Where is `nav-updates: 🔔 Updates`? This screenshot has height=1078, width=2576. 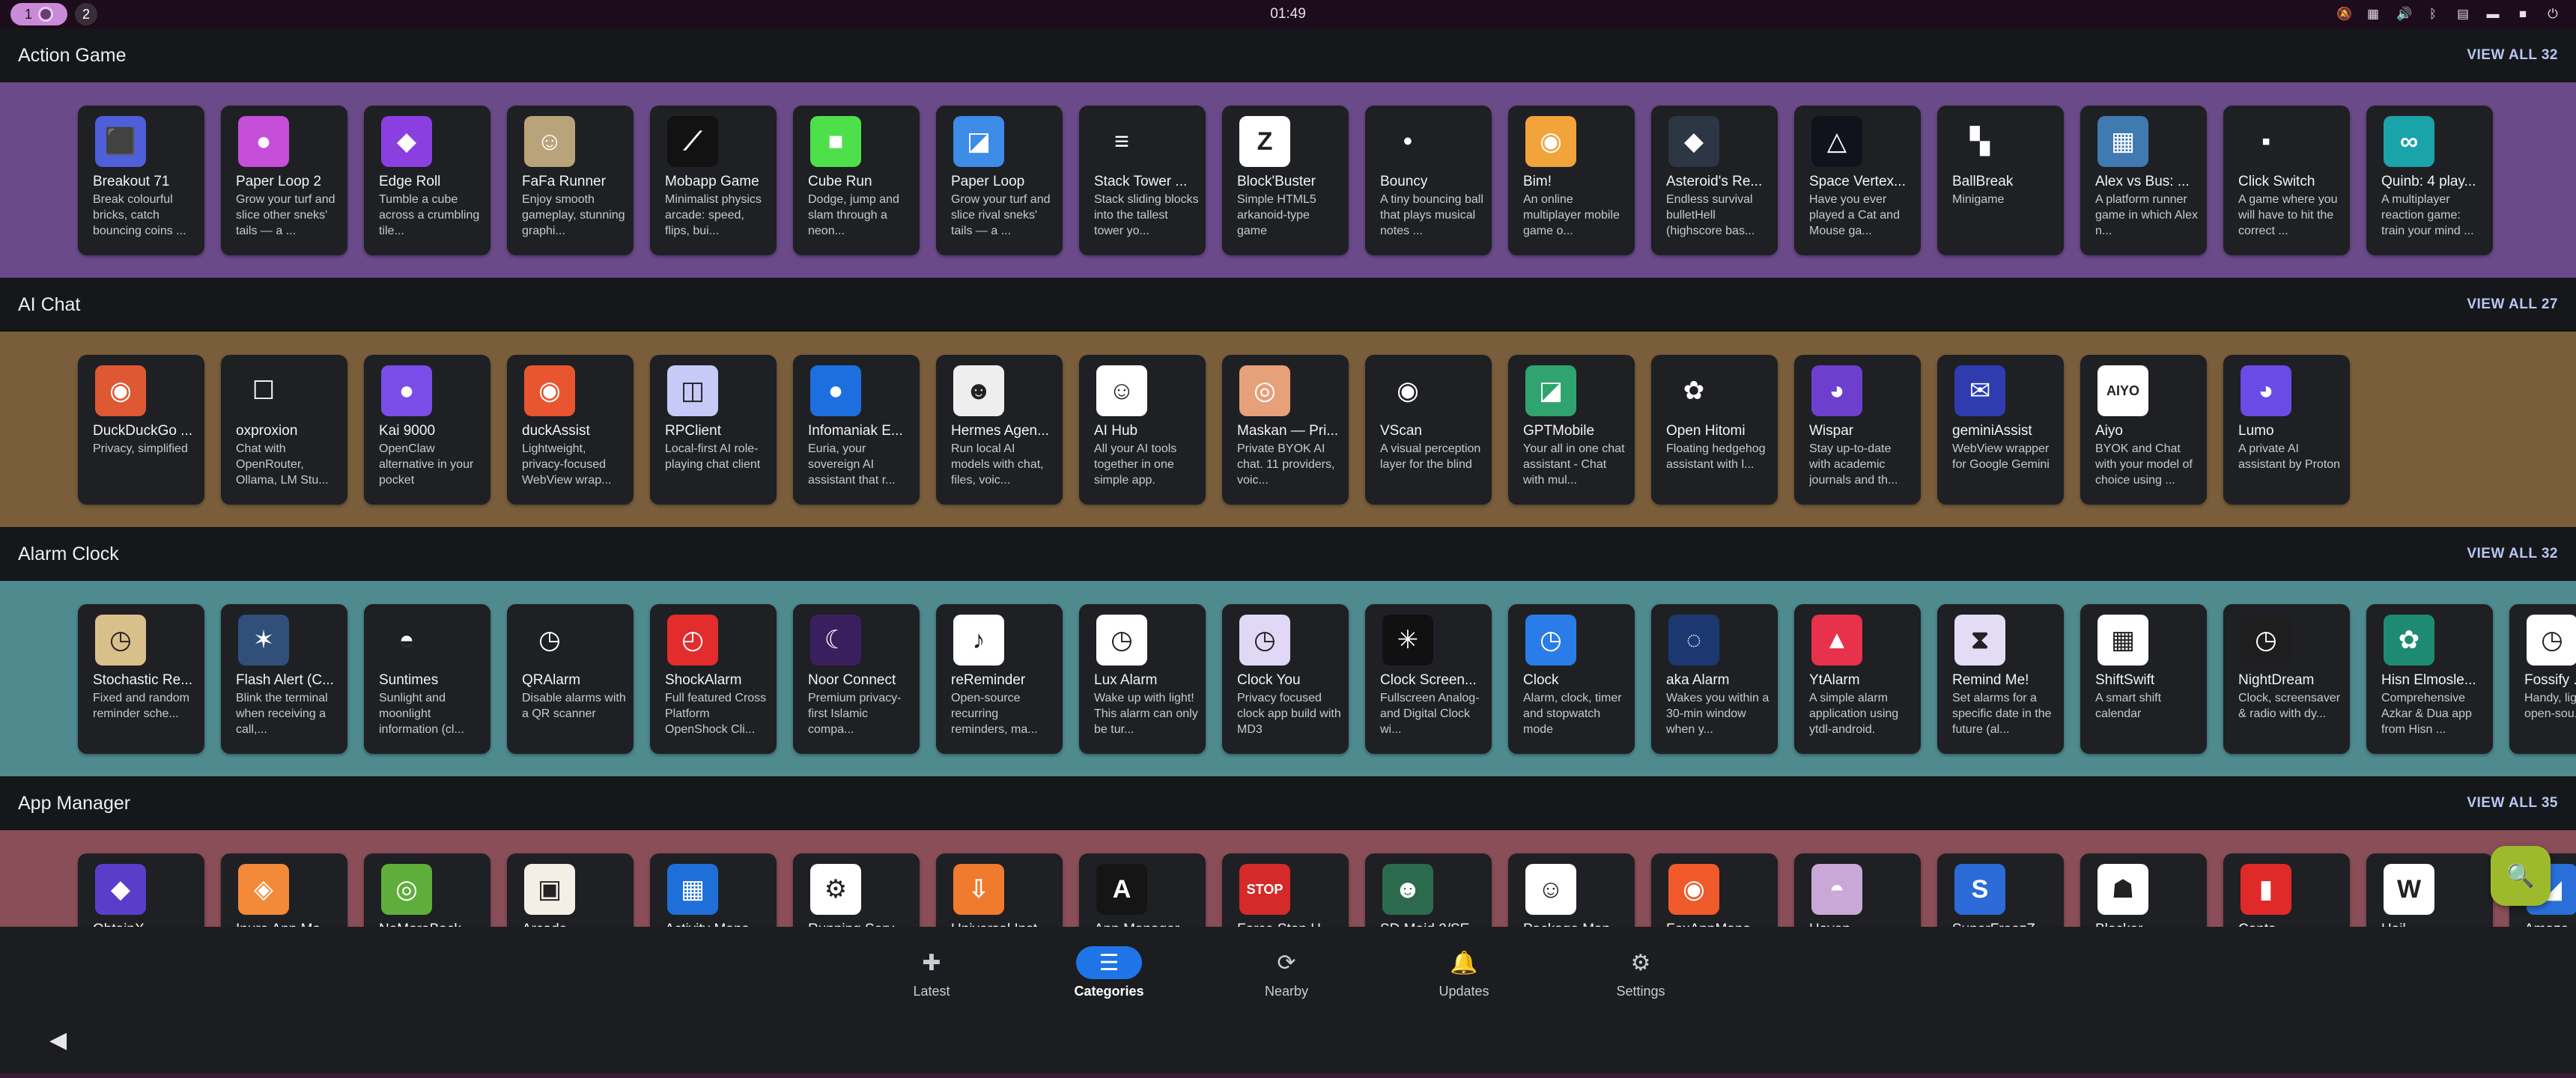 nav-updates: 🔔 Updates is located at coordinates (1464, 972).